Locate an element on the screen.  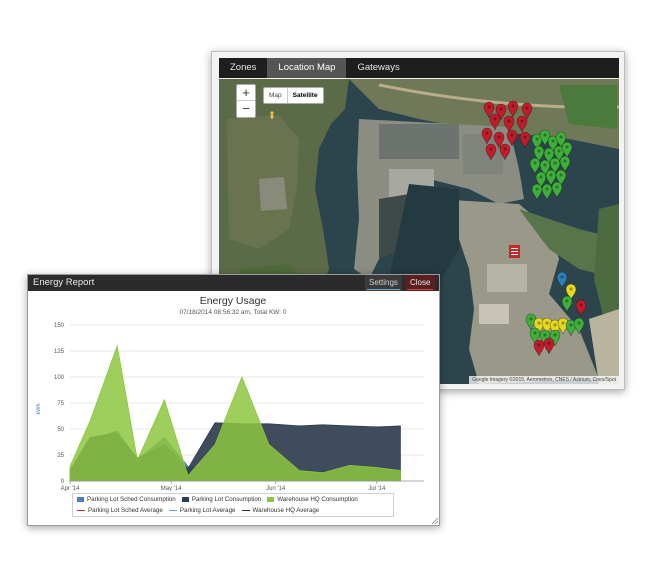
x-tick-label: Jul '14 is located at coordinates (377, 488).